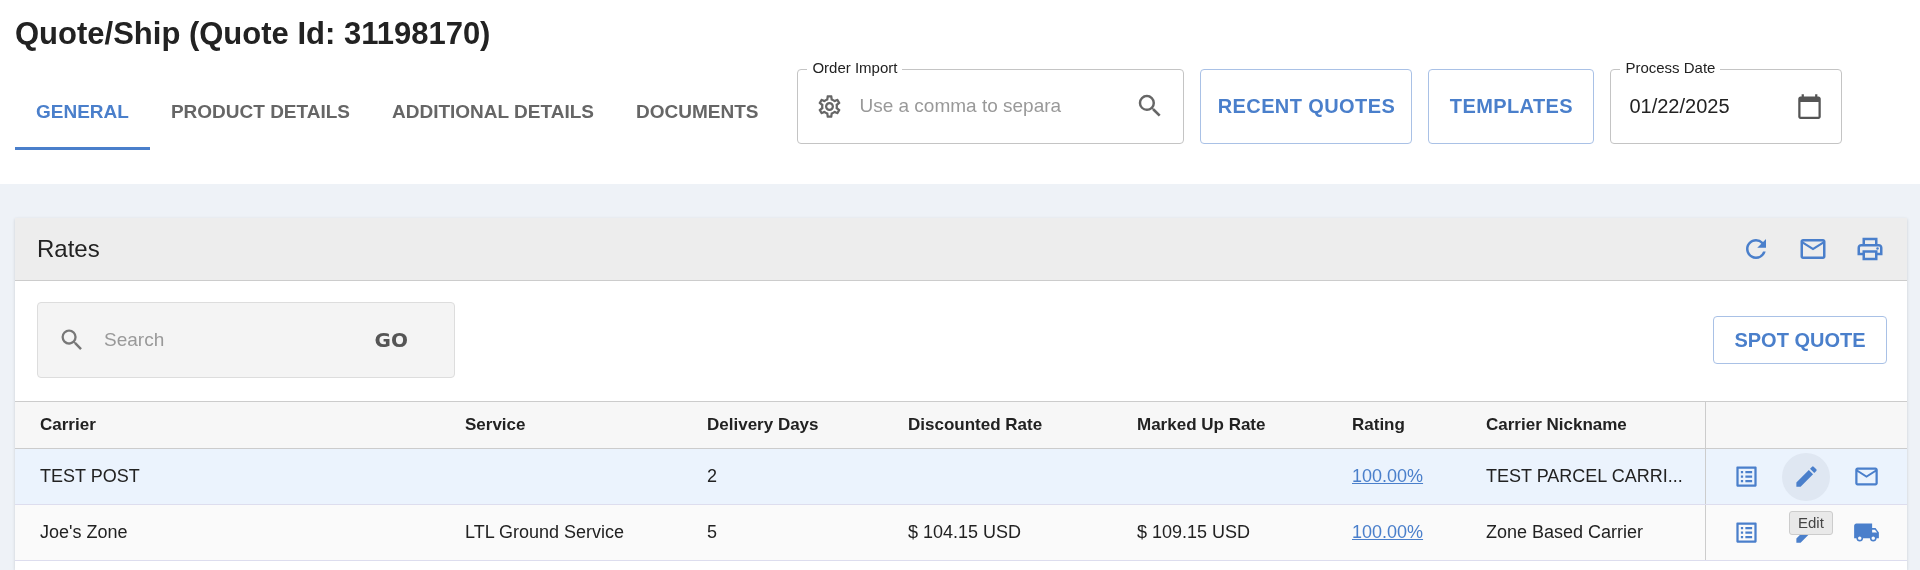  I want to click on table-cell-text: 2, so click(712, 476).